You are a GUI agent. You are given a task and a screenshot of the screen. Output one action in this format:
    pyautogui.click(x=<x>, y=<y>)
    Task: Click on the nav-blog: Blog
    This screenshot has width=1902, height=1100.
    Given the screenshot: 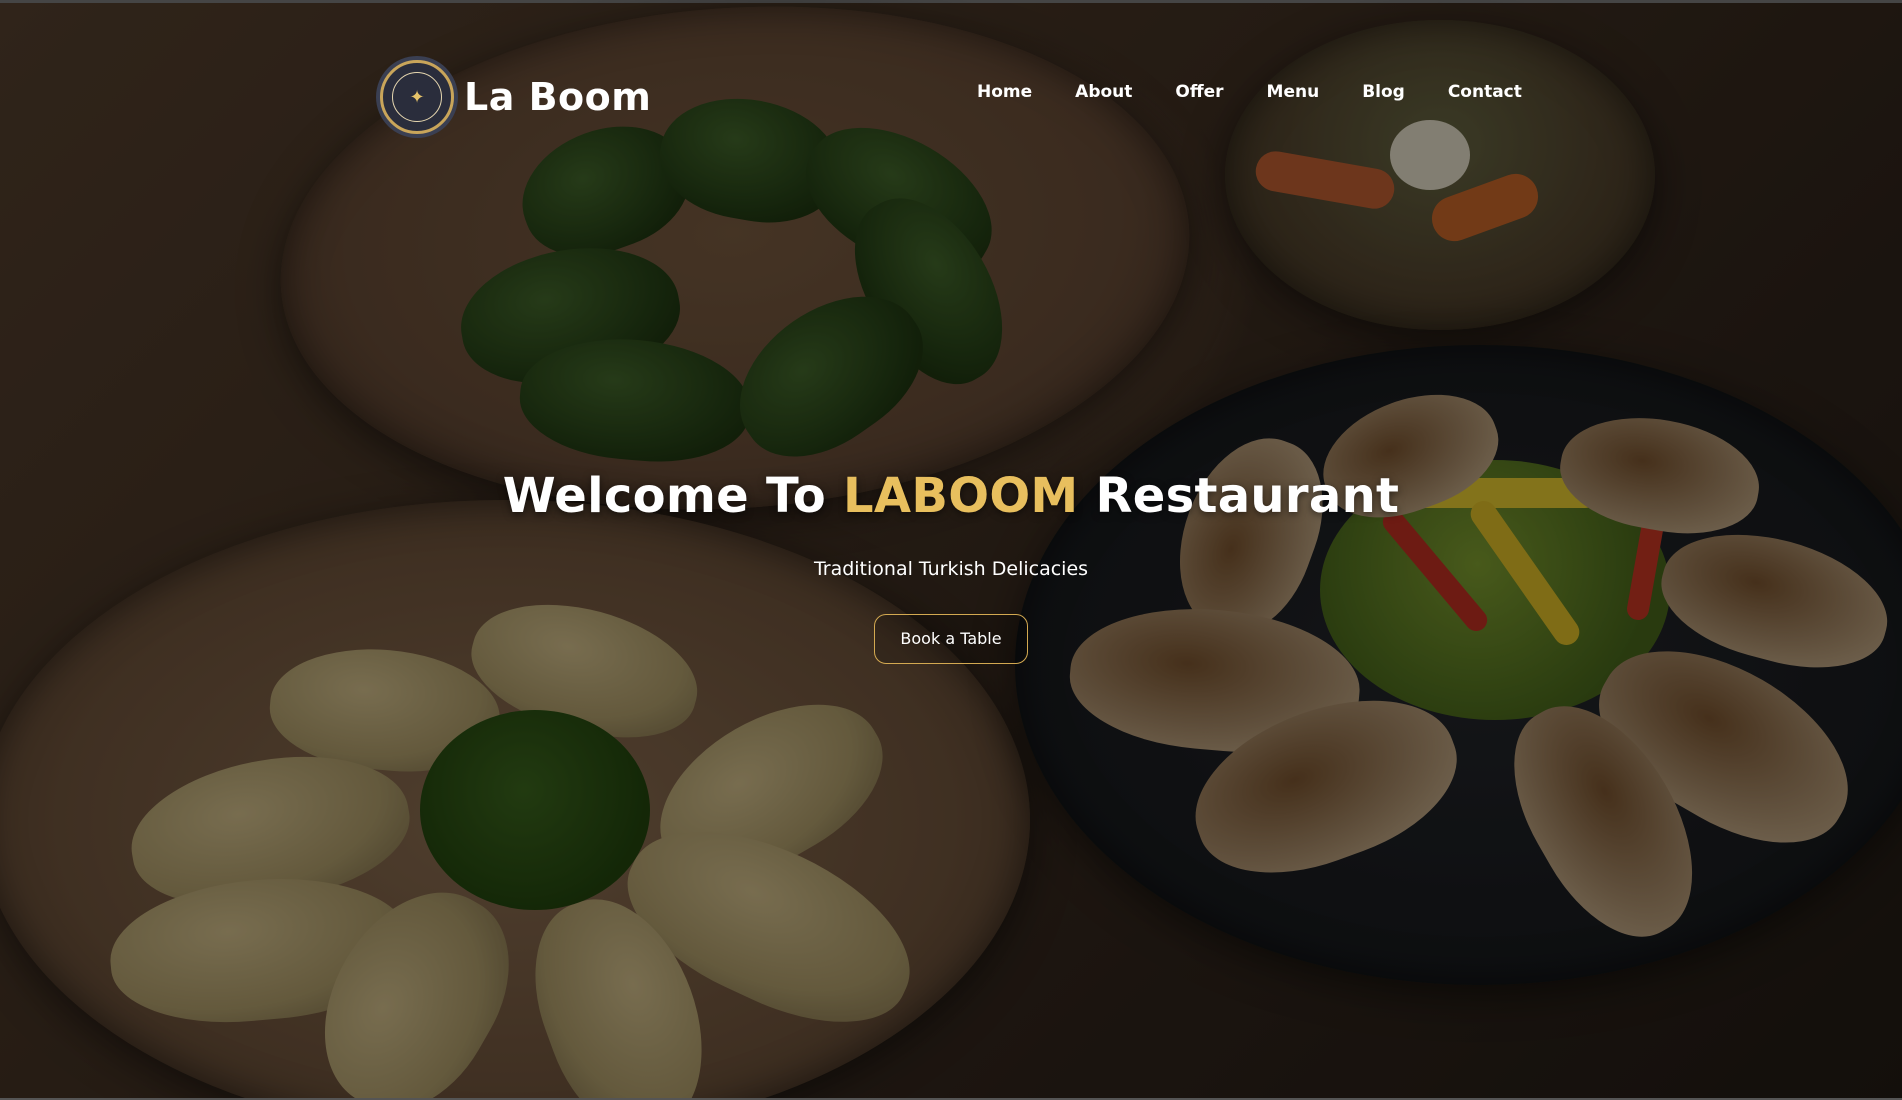 What is the action you would take?
    pyautogui.click(x=1383, y=92)
    